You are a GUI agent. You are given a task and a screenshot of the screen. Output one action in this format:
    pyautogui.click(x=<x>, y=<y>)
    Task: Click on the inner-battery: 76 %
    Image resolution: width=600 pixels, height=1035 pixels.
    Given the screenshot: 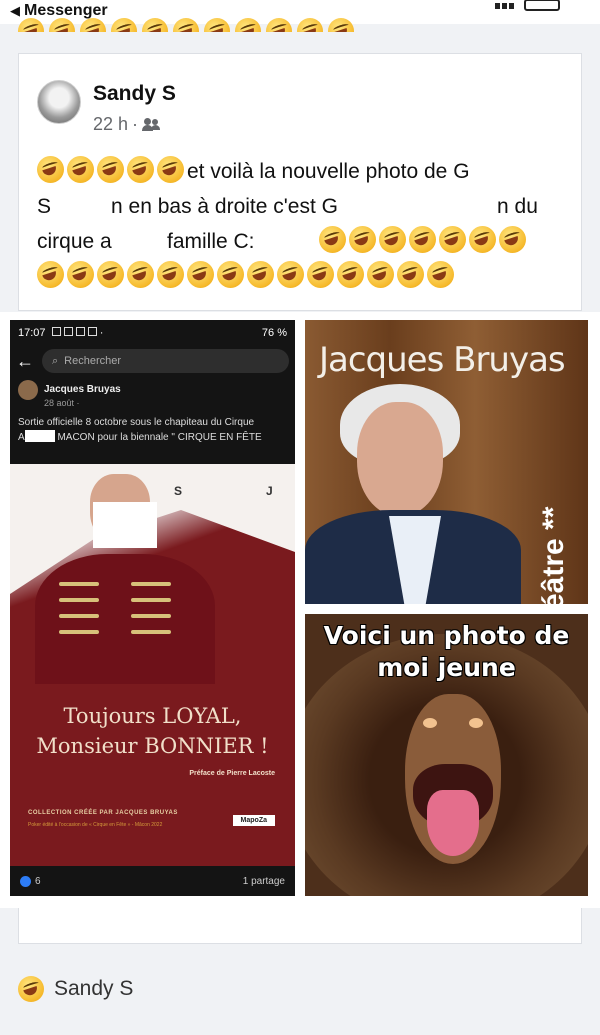 What is the action you would take?
    pyautogui.click(x=274, y=333)
    